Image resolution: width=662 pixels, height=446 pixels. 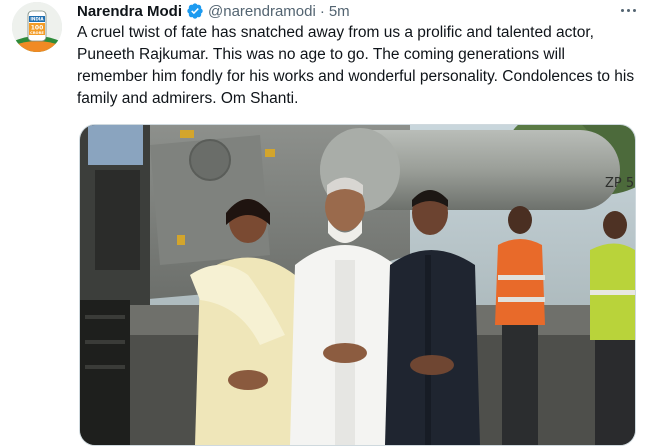 I want to click on verified-badge-icon, so click(x=195, y=11).